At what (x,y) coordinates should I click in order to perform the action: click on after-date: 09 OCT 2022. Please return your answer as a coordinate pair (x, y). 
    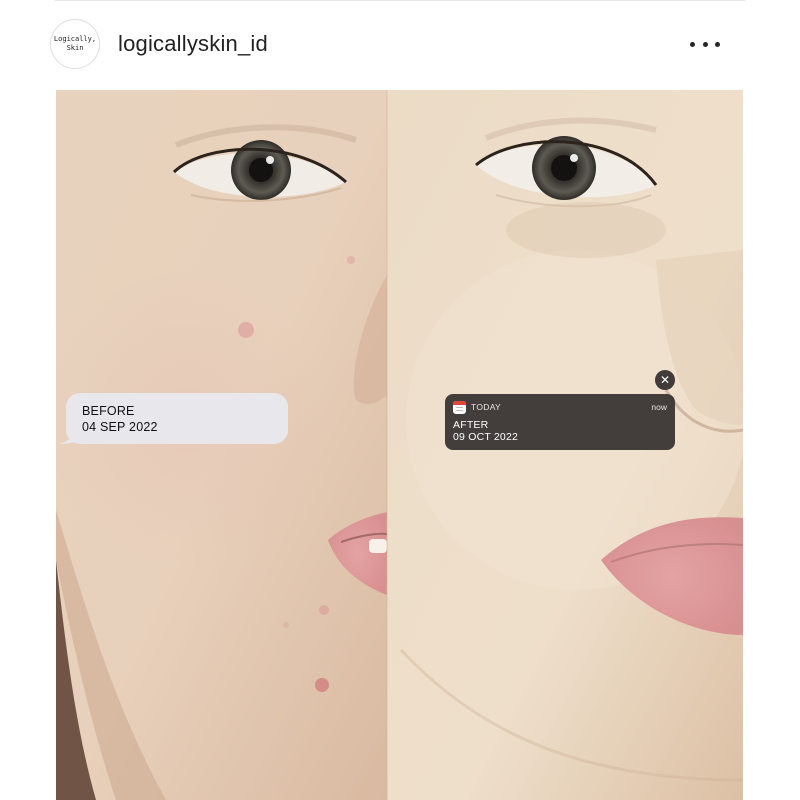
    Looking at the image, I should click on (486, 437).